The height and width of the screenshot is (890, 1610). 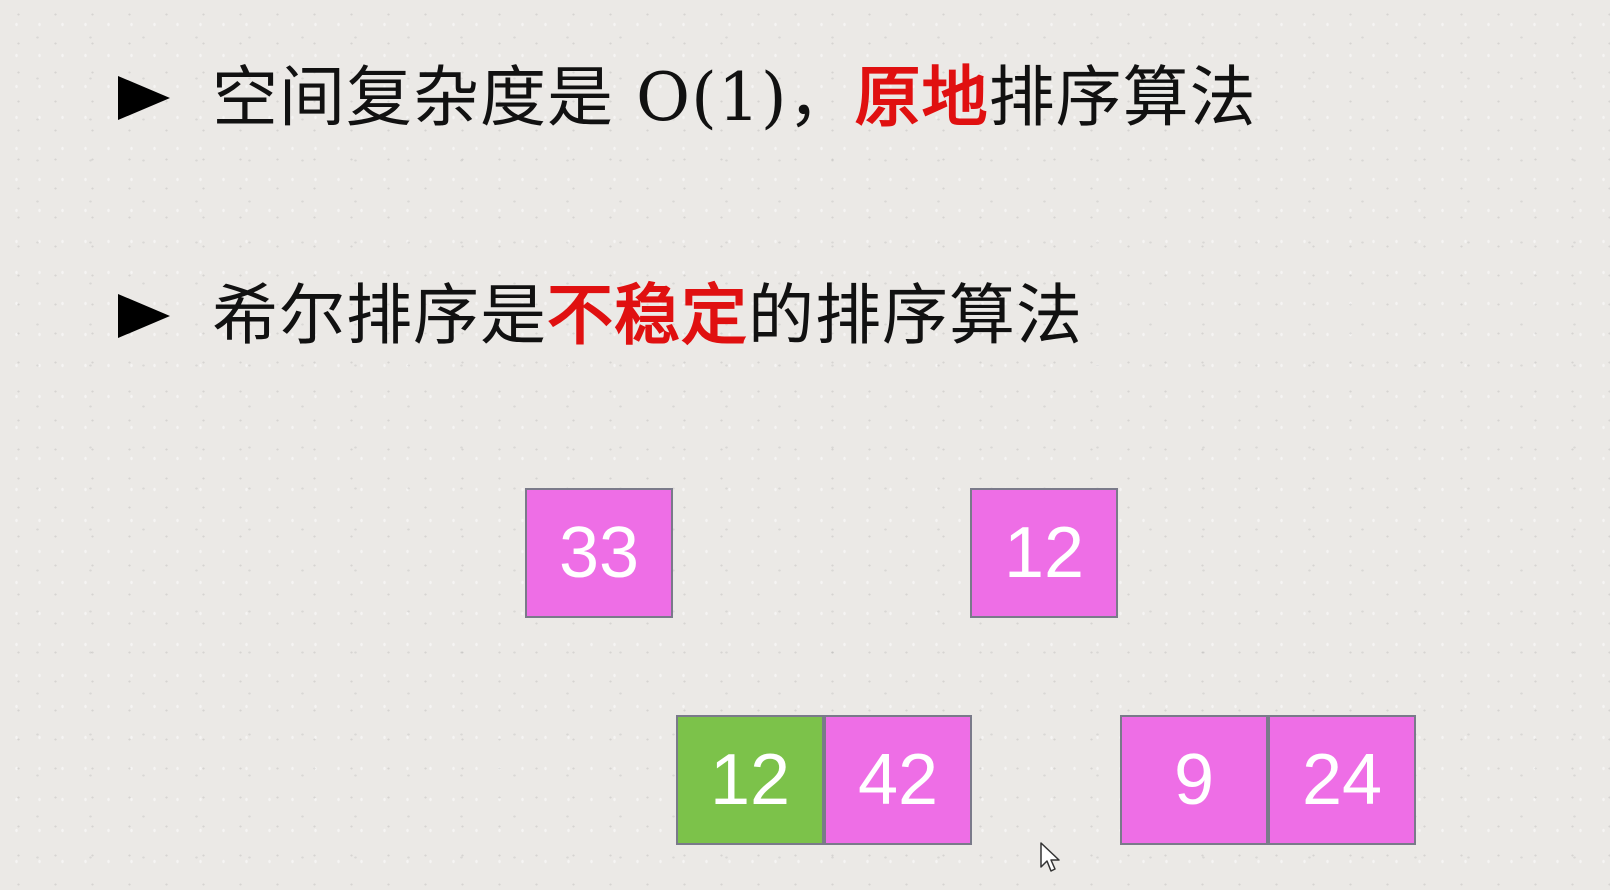 I want to click on array-cell-42: 42, so click(x=898, y=780).